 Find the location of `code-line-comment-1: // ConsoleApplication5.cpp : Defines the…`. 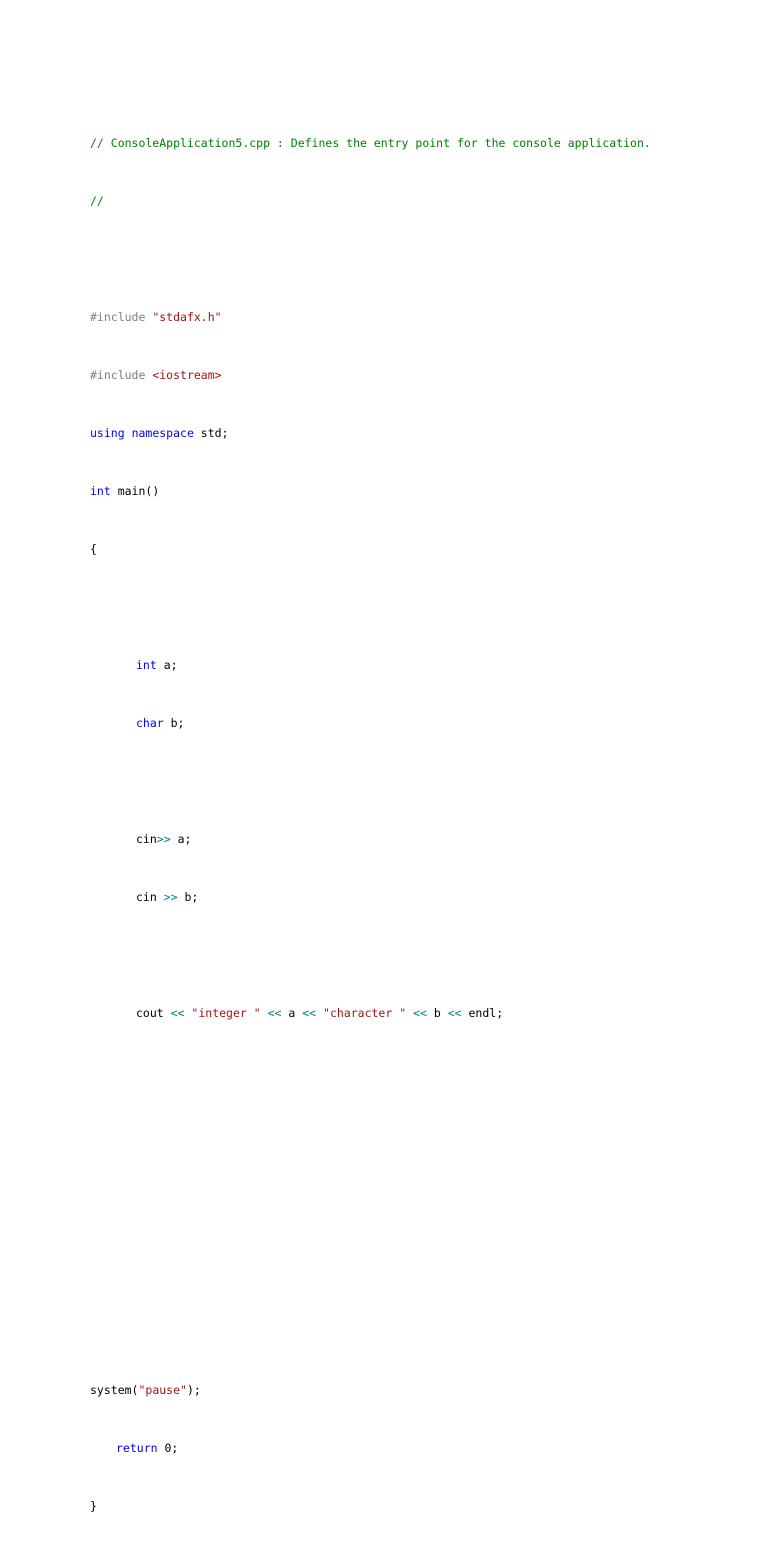

code-line-comment-1: // ConsoleApplication5.cpp : Defines the… is located at coordinates (370, 143).